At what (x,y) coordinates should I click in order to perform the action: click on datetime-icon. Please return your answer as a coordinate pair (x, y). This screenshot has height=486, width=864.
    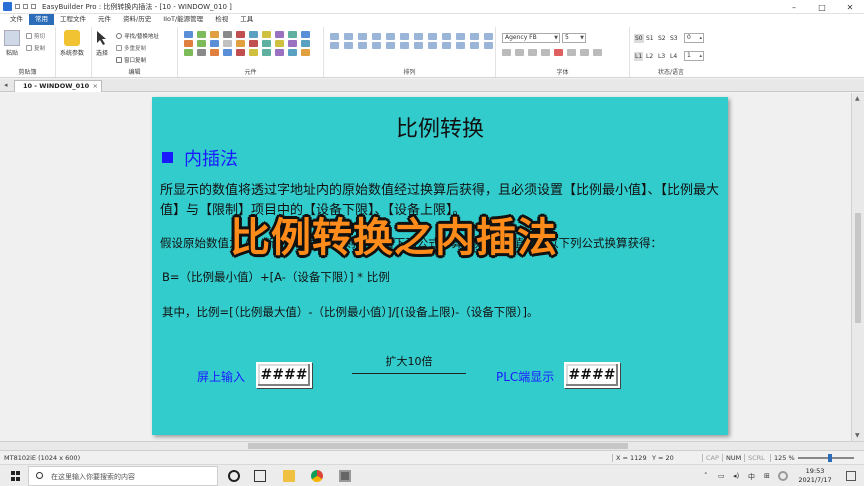
    Looking at the image, I should click on (214, 43).